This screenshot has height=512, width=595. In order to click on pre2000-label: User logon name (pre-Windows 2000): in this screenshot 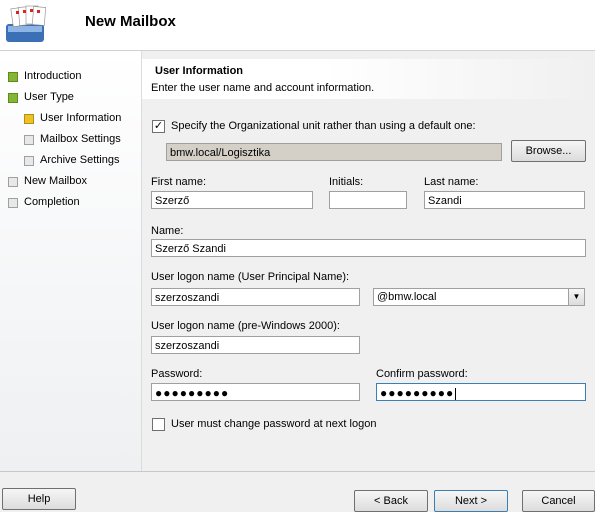, I will do `click(245, 326)`.